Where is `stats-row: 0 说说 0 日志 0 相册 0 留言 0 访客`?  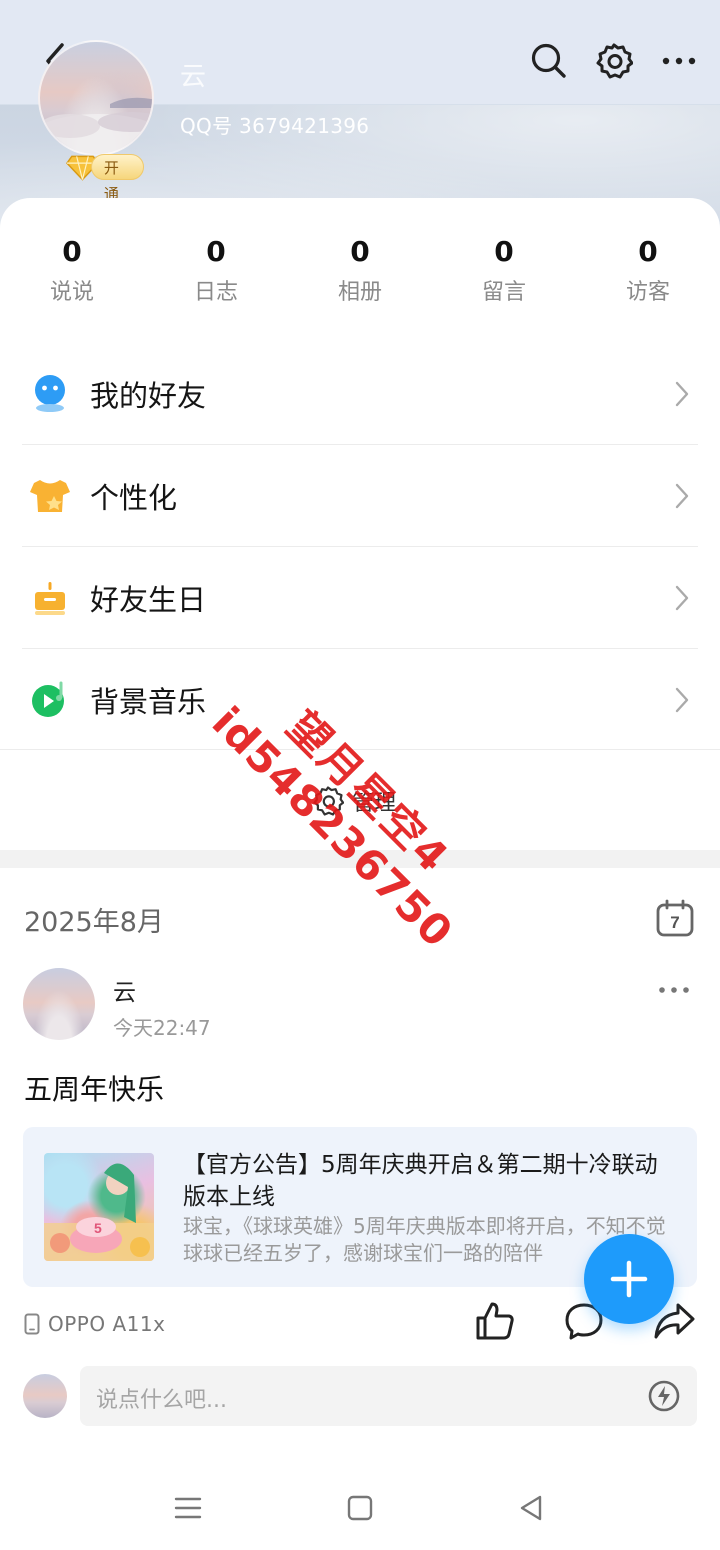 stats-row: 0 说说 0 日志 0 相册 0 留言 0 访客 is located at coordinates (360, 272).